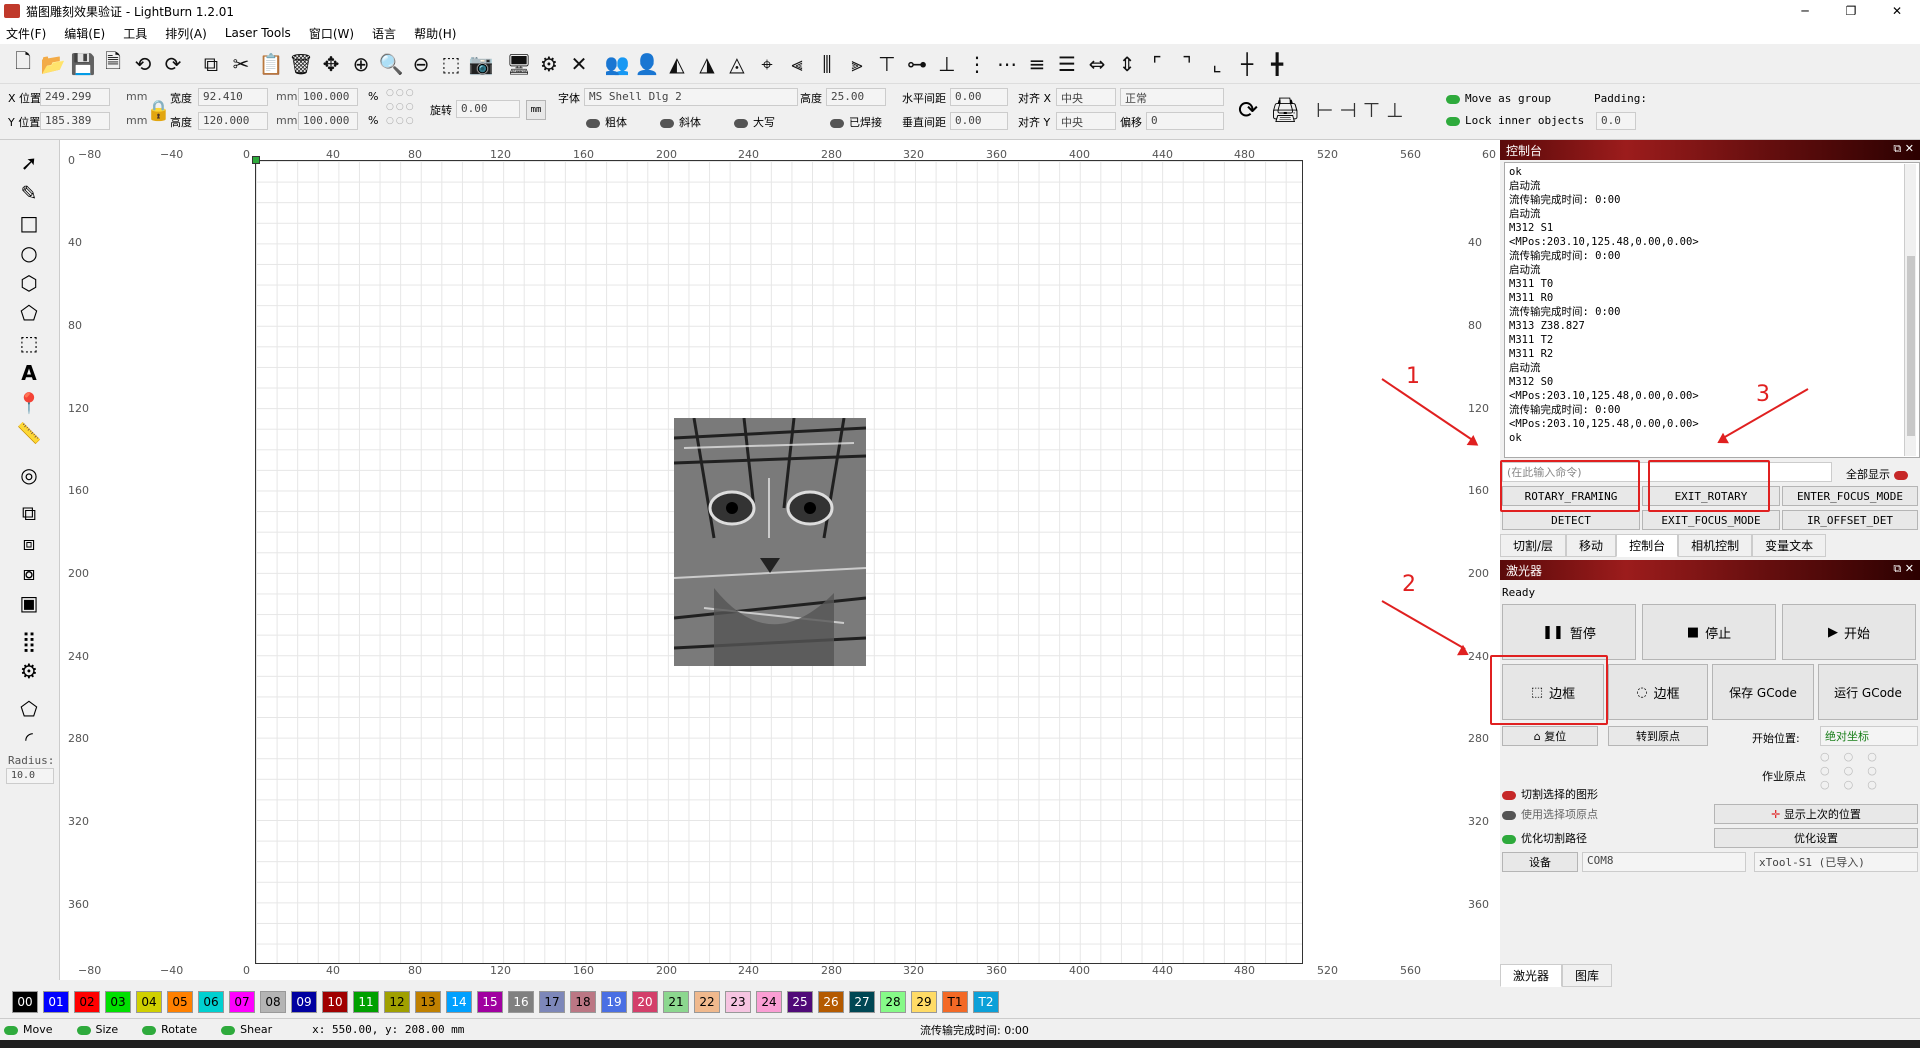 The width and height of the screenshot is (1920, 1048). Describe the element at coordinates (29, 193) in the screenshot. I see `pen-icon: ✎` at that location.